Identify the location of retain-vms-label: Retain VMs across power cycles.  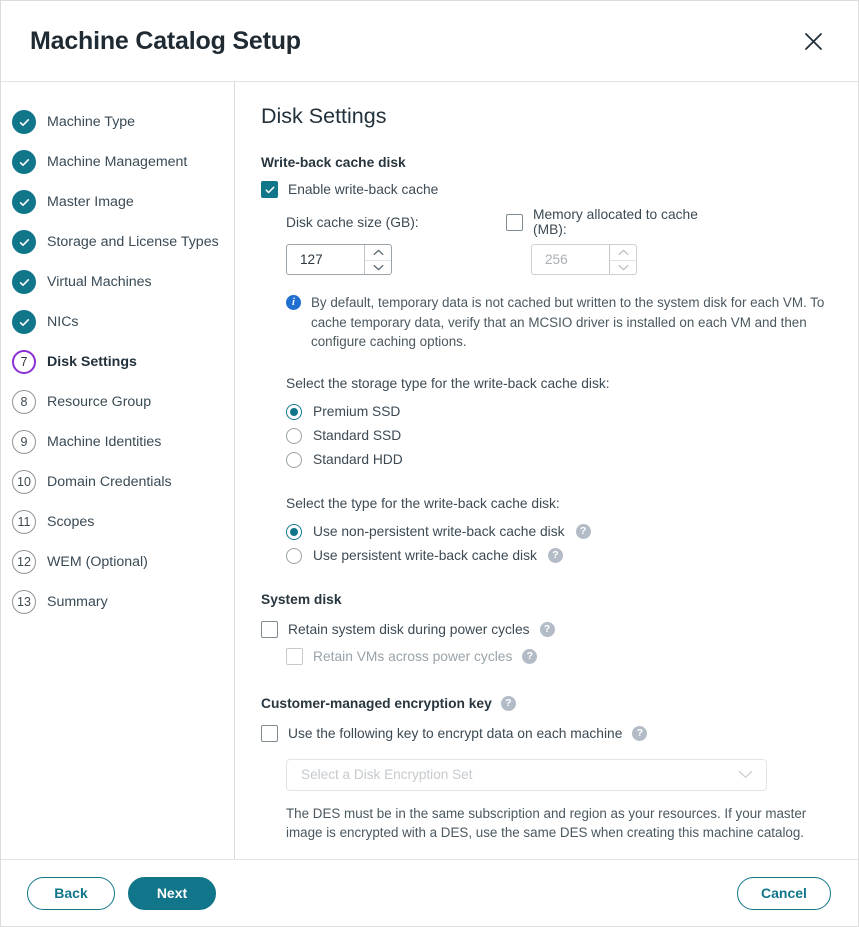
(413, 656).